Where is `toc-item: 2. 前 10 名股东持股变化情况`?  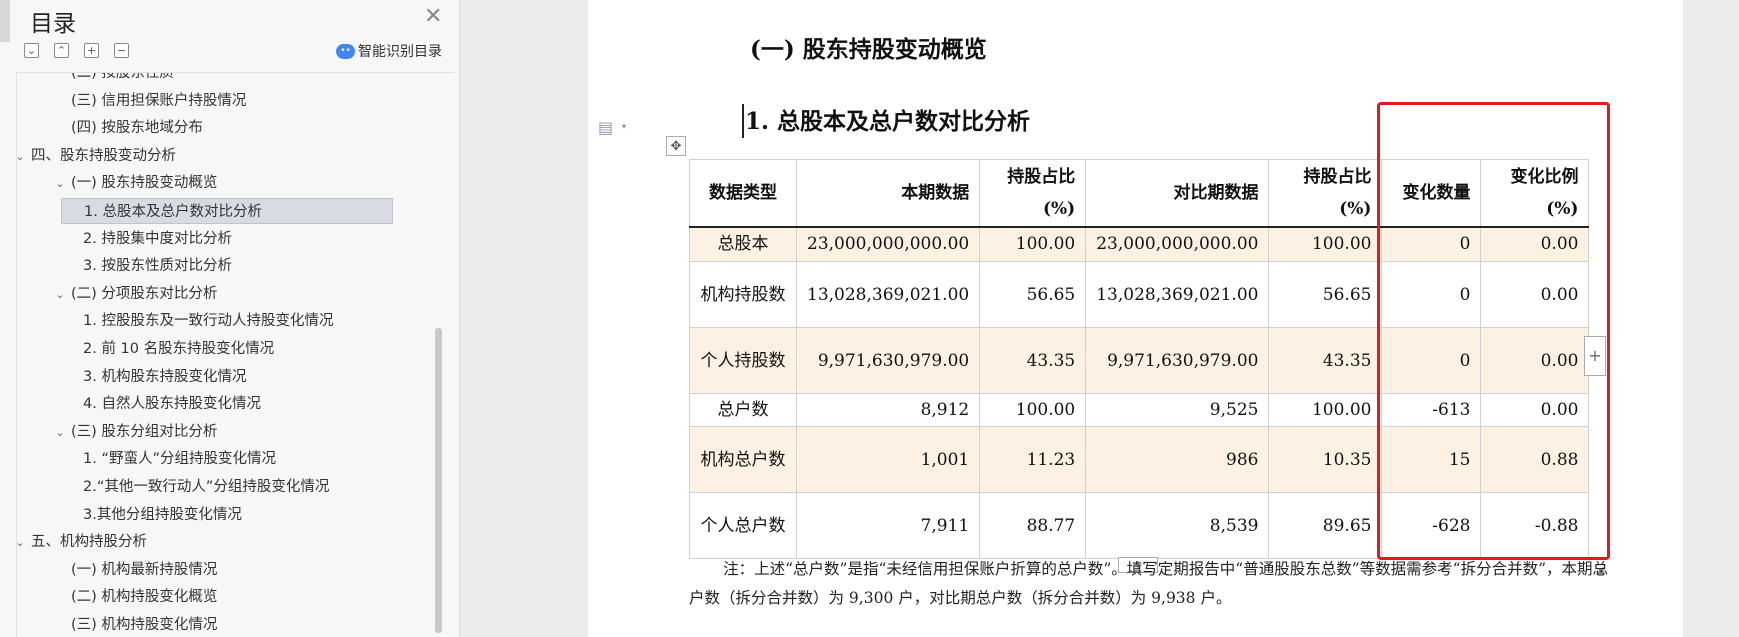 toc-item: 2. 前 10 名股东持股变化情况 is located at coordinates (178, 349).